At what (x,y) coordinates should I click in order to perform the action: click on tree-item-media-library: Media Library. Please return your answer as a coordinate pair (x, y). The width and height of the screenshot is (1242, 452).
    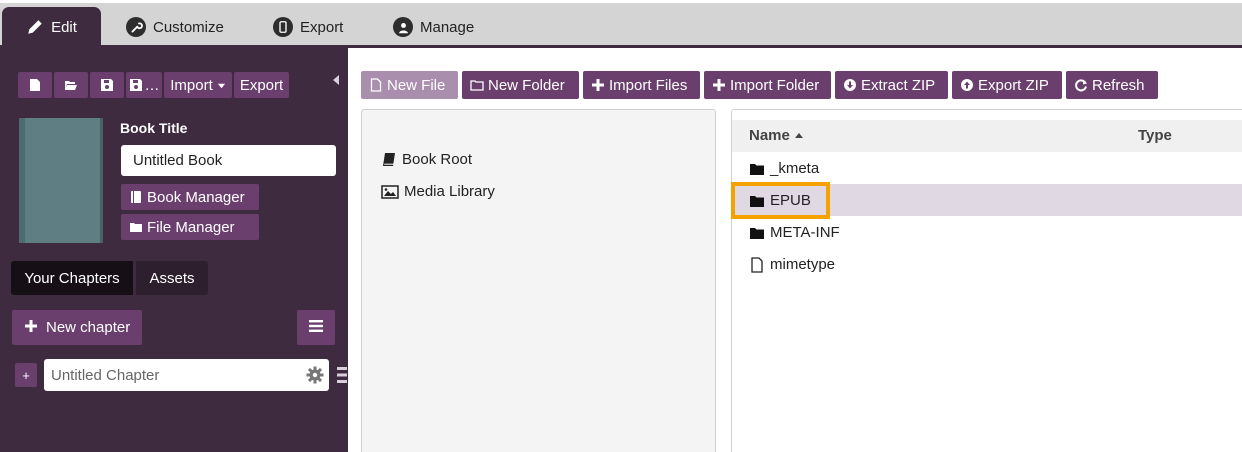
    Looking at the image, I should click on (438, 191).